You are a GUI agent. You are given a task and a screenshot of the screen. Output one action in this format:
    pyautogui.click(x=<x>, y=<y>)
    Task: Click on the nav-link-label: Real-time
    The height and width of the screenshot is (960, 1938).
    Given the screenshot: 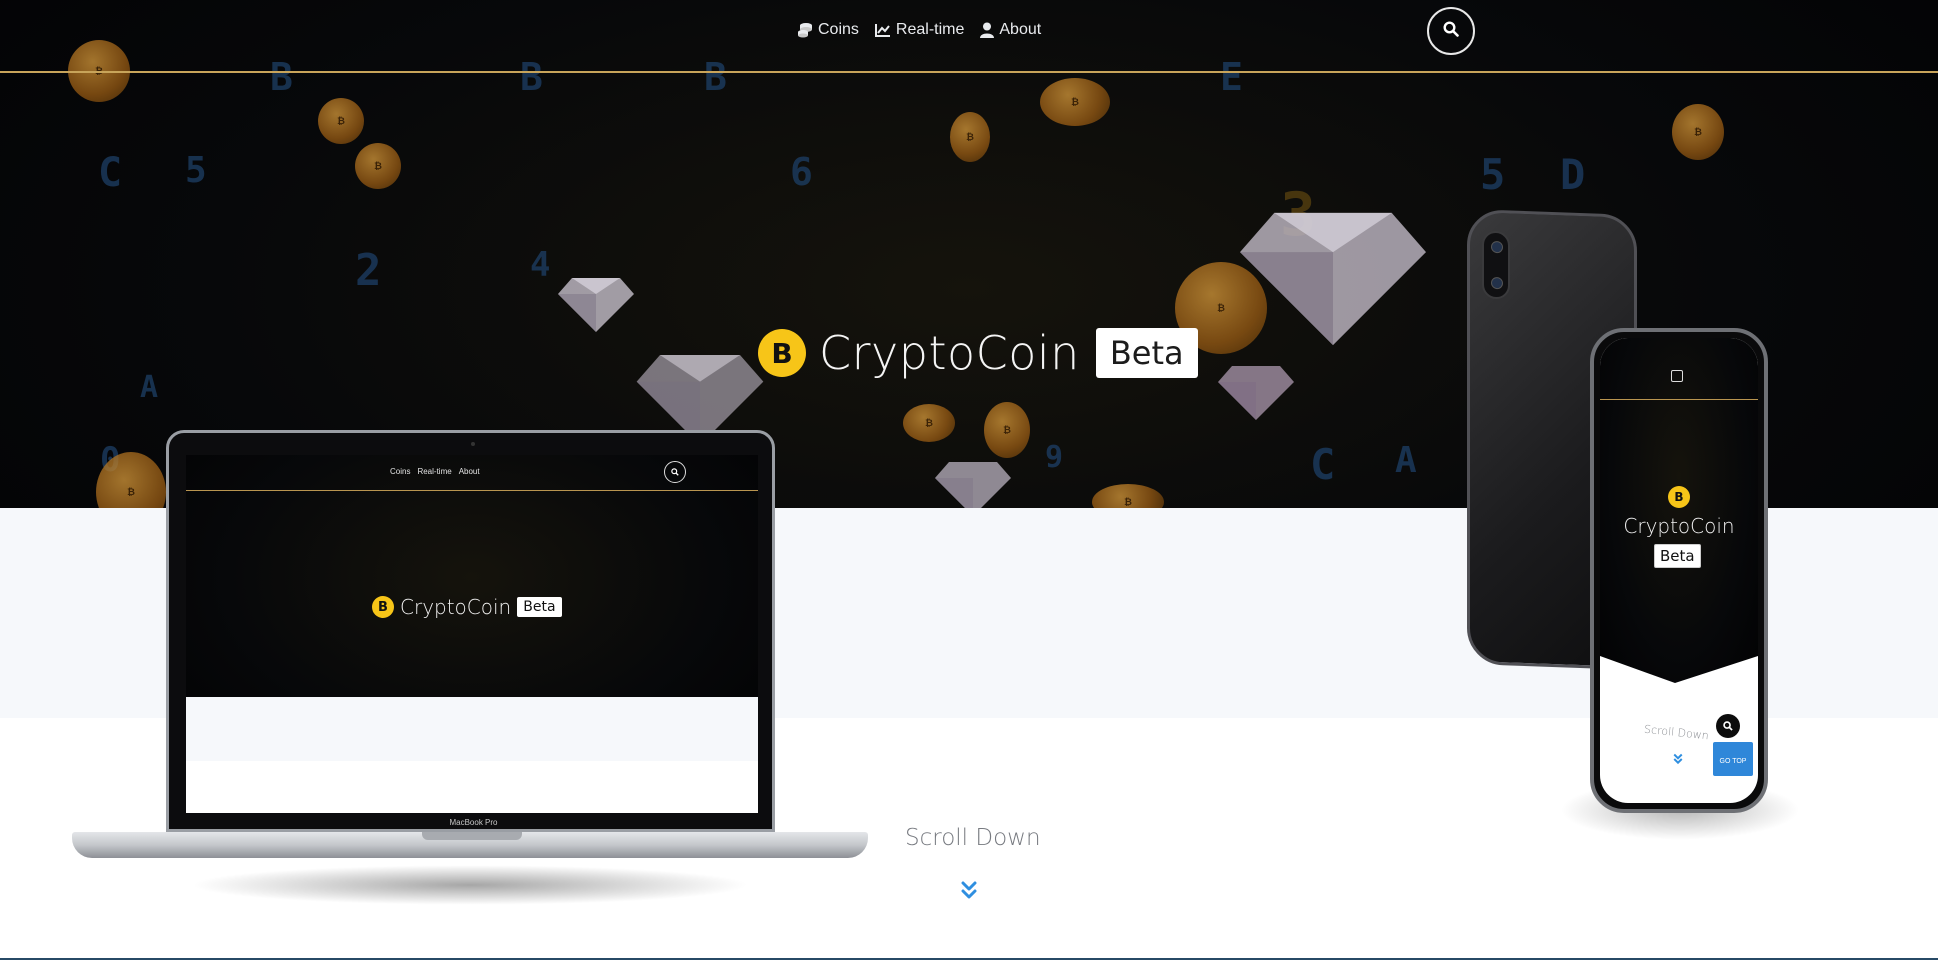 What is the action you would take?
    pyautogui.click(x=930, y=29)
    